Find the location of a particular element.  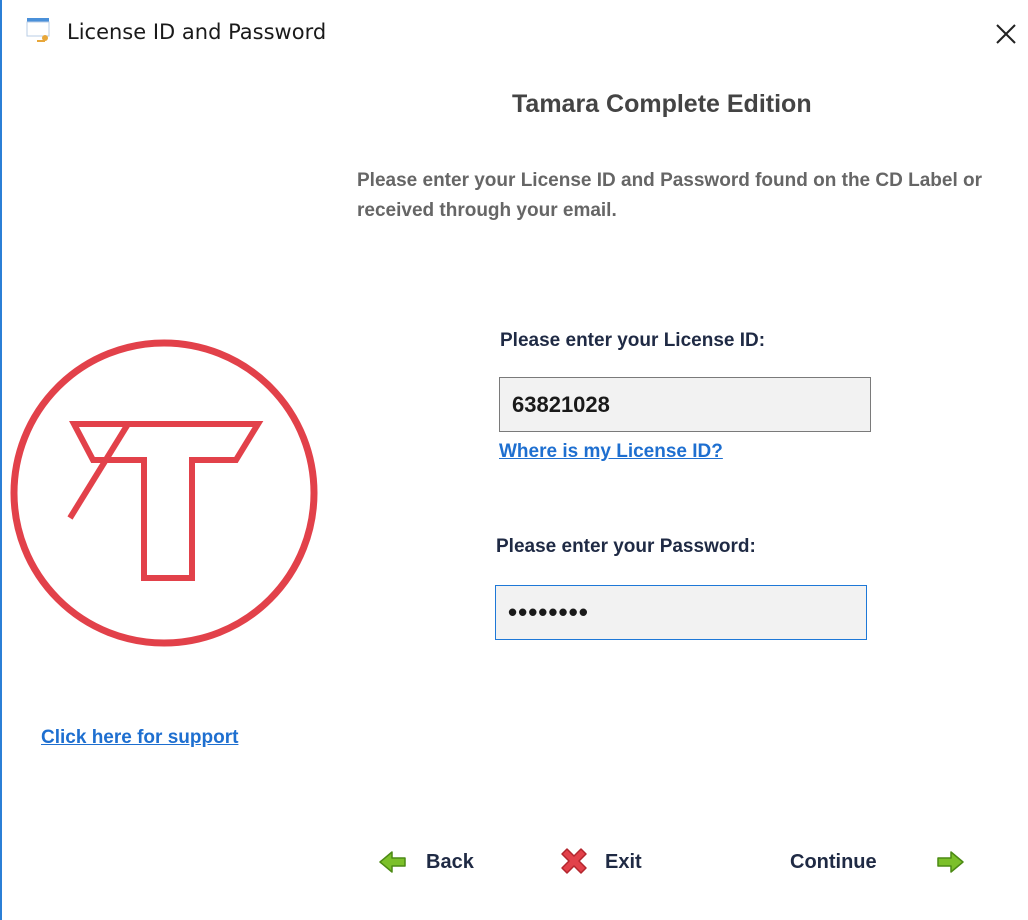

password-label: Please enter your Password: is located at coordinates (626, 546).